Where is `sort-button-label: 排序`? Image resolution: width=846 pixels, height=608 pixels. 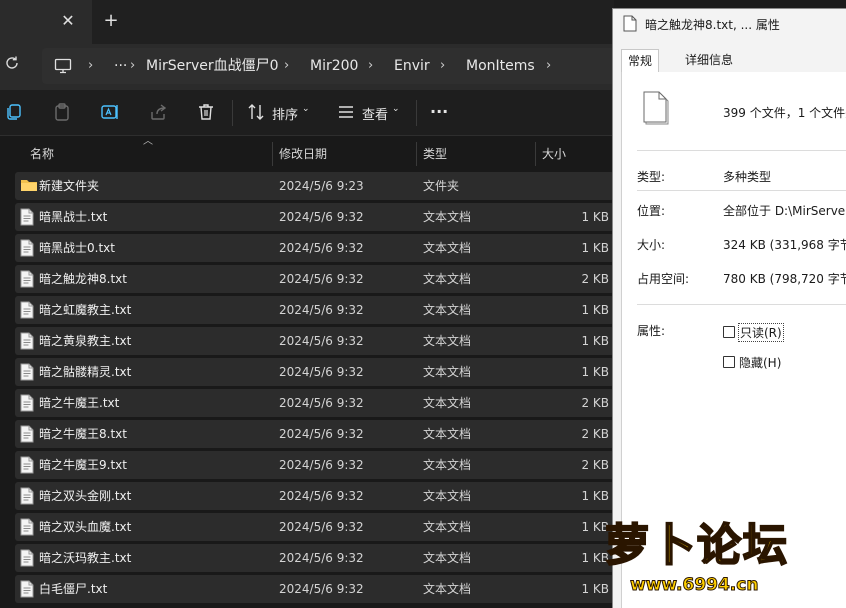 sort-button-label: 排序 is located at coordinates (285, 113).